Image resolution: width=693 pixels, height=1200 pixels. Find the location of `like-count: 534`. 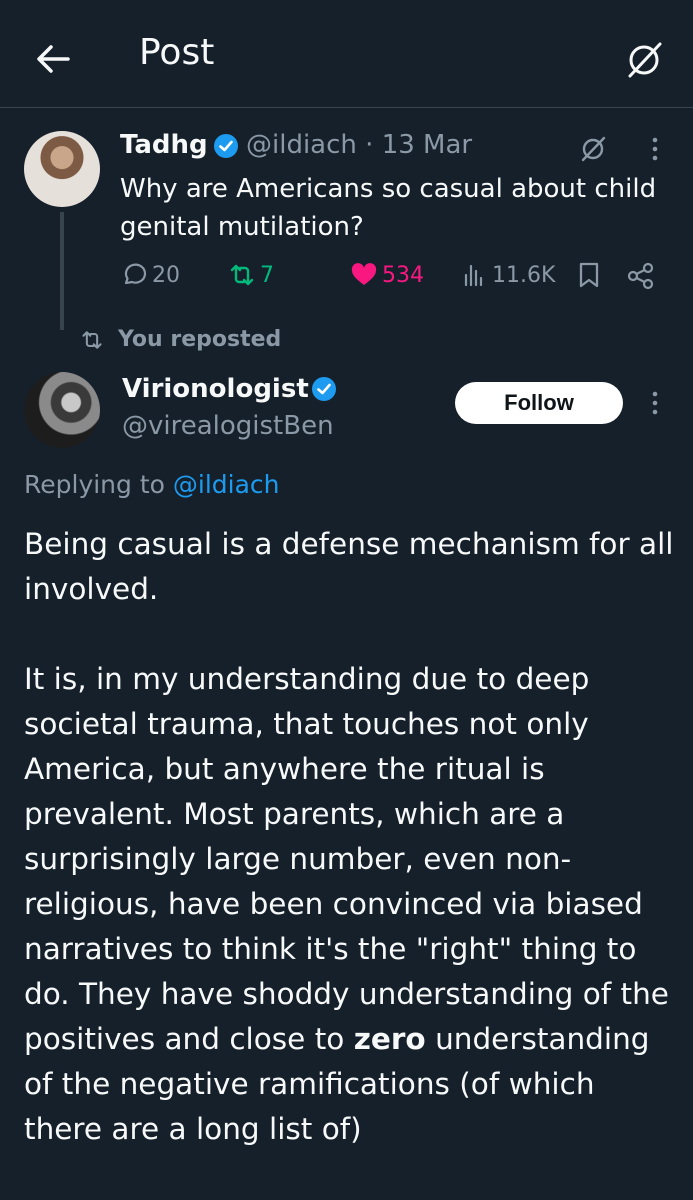

like-count: 534 is located at coordinates (403, 275).